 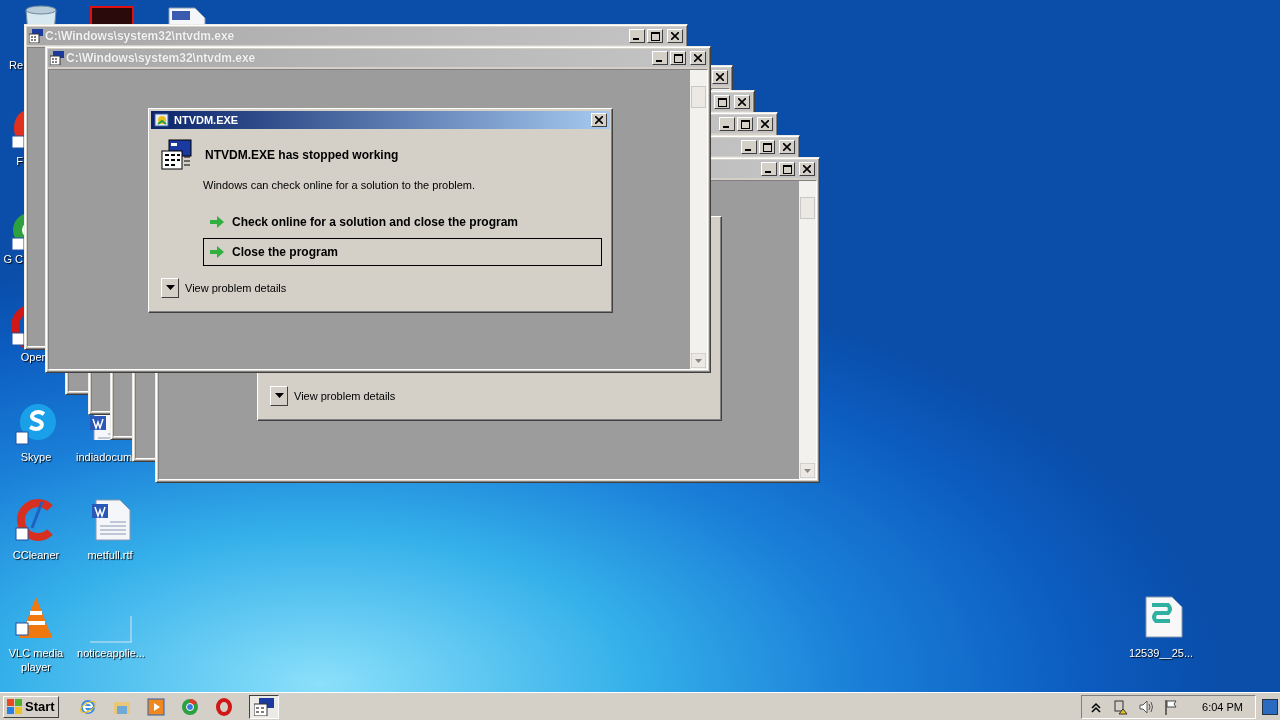 What do you see at coordinates (36, 660) in the screenshot?
I see `icon-label: VLC media player` at bounding box center [36, 660].